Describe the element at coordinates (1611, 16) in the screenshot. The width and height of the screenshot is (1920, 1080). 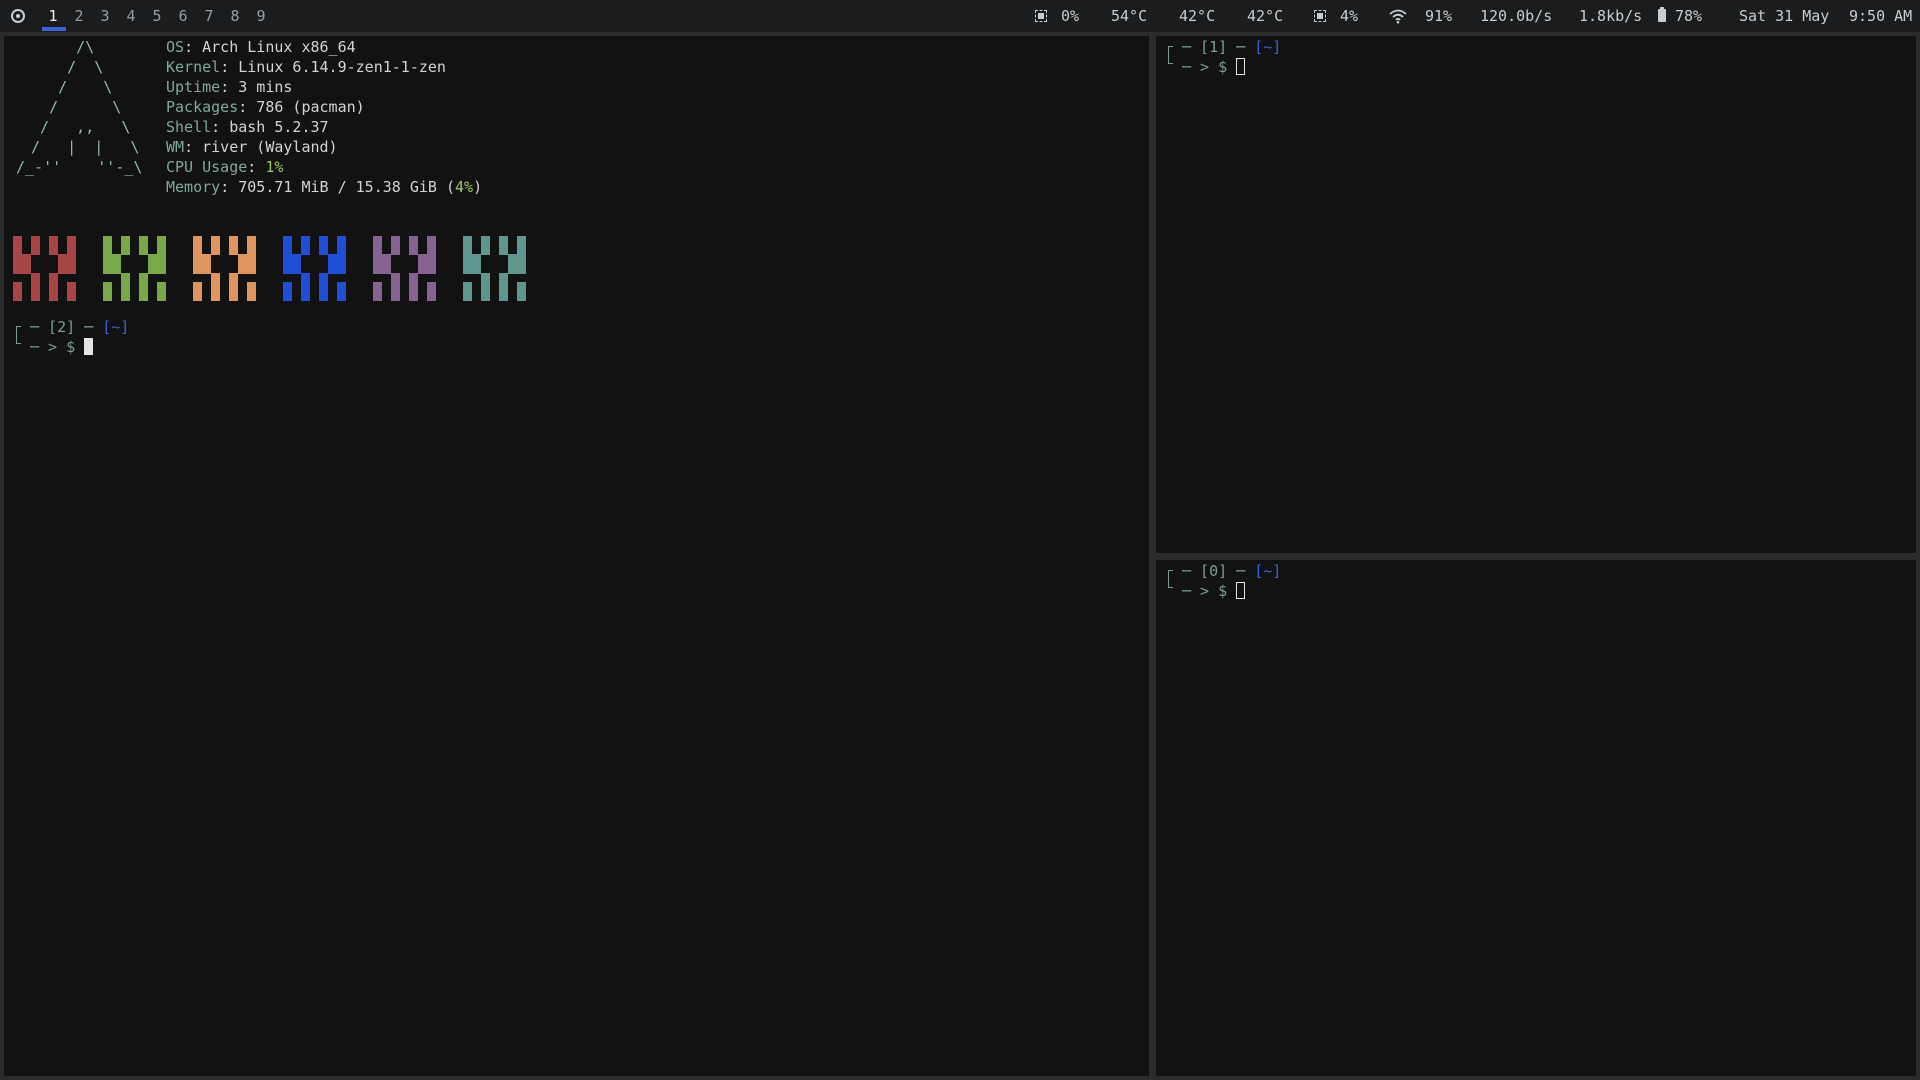
I see `network-upload: 1.8kb/s` at that location.